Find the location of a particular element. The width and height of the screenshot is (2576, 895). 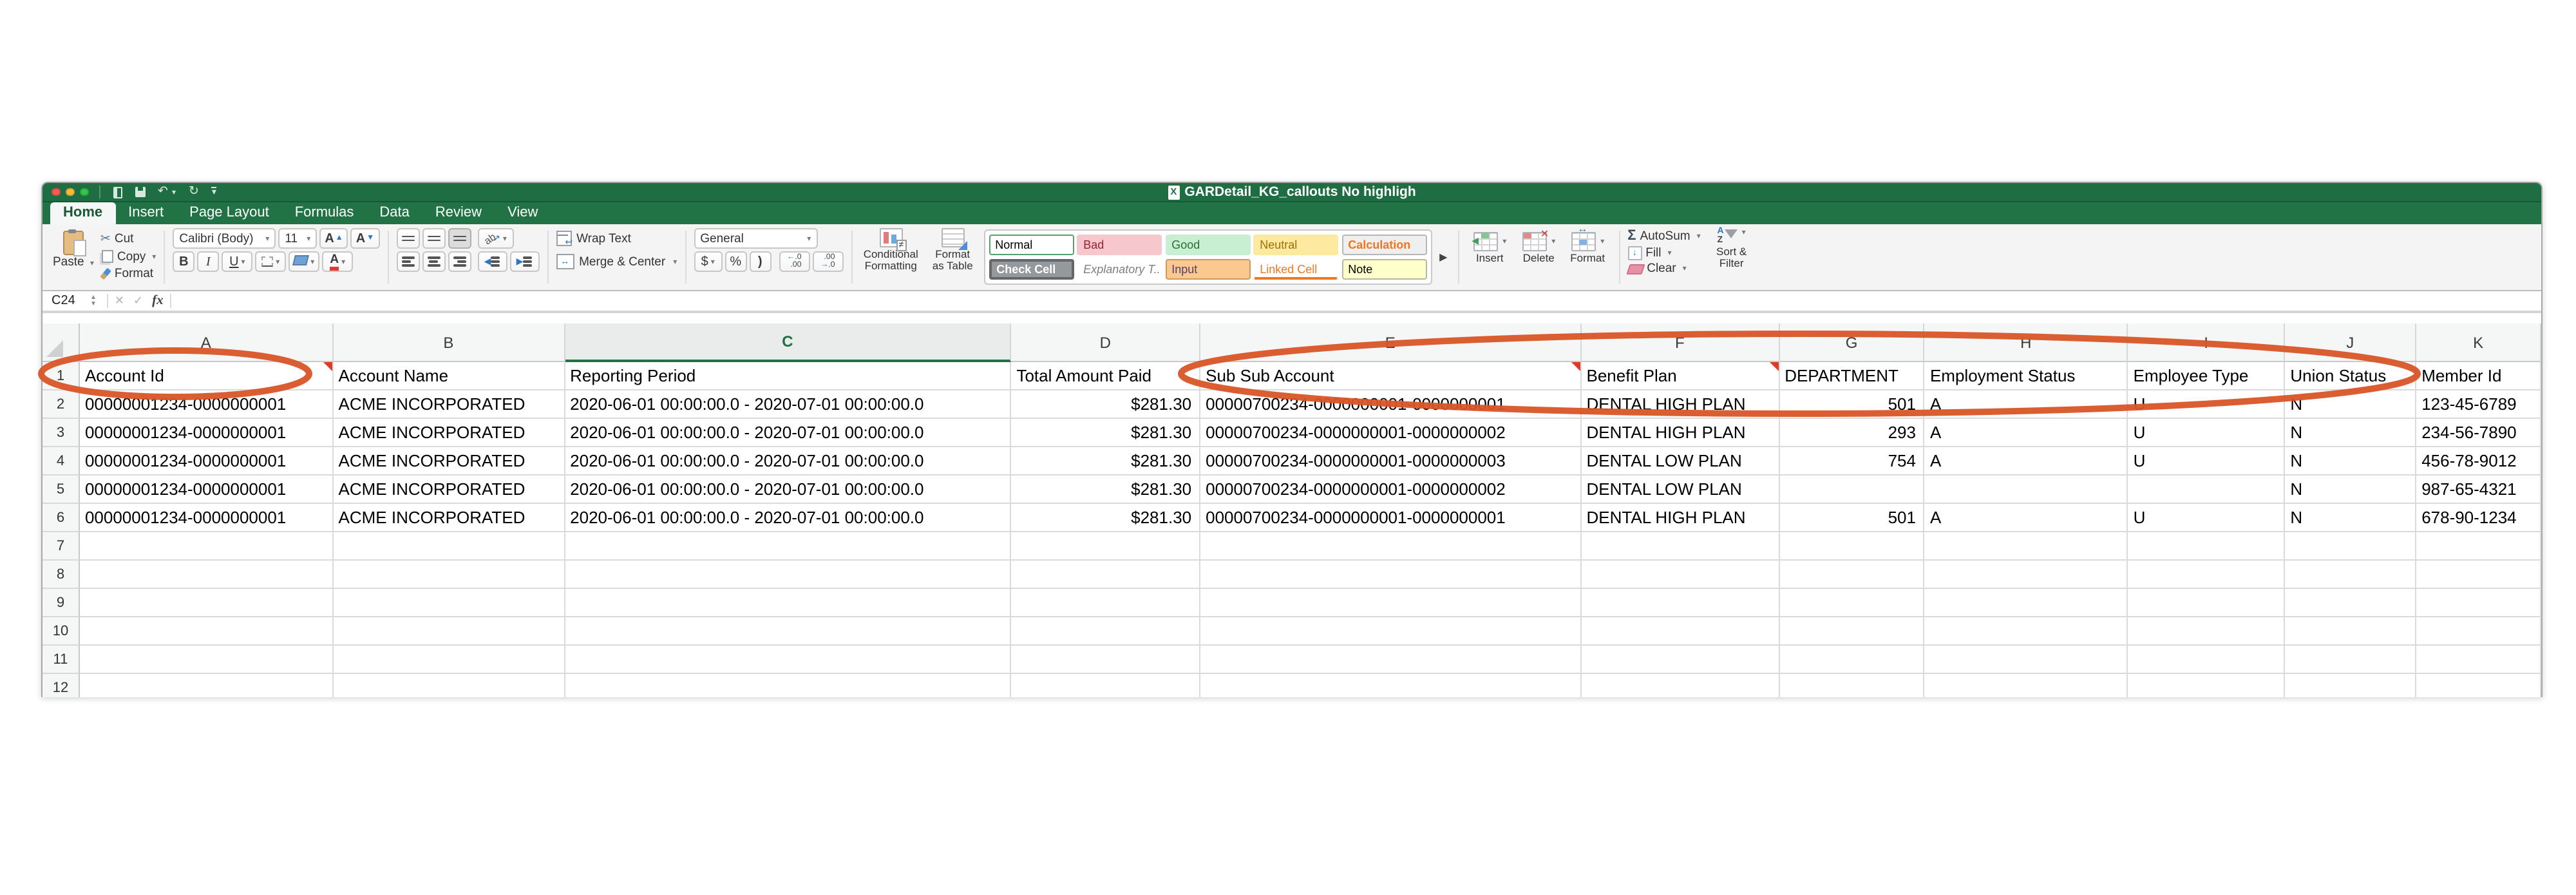

cell-G3: 293 is located at coordinates (1852, 433).